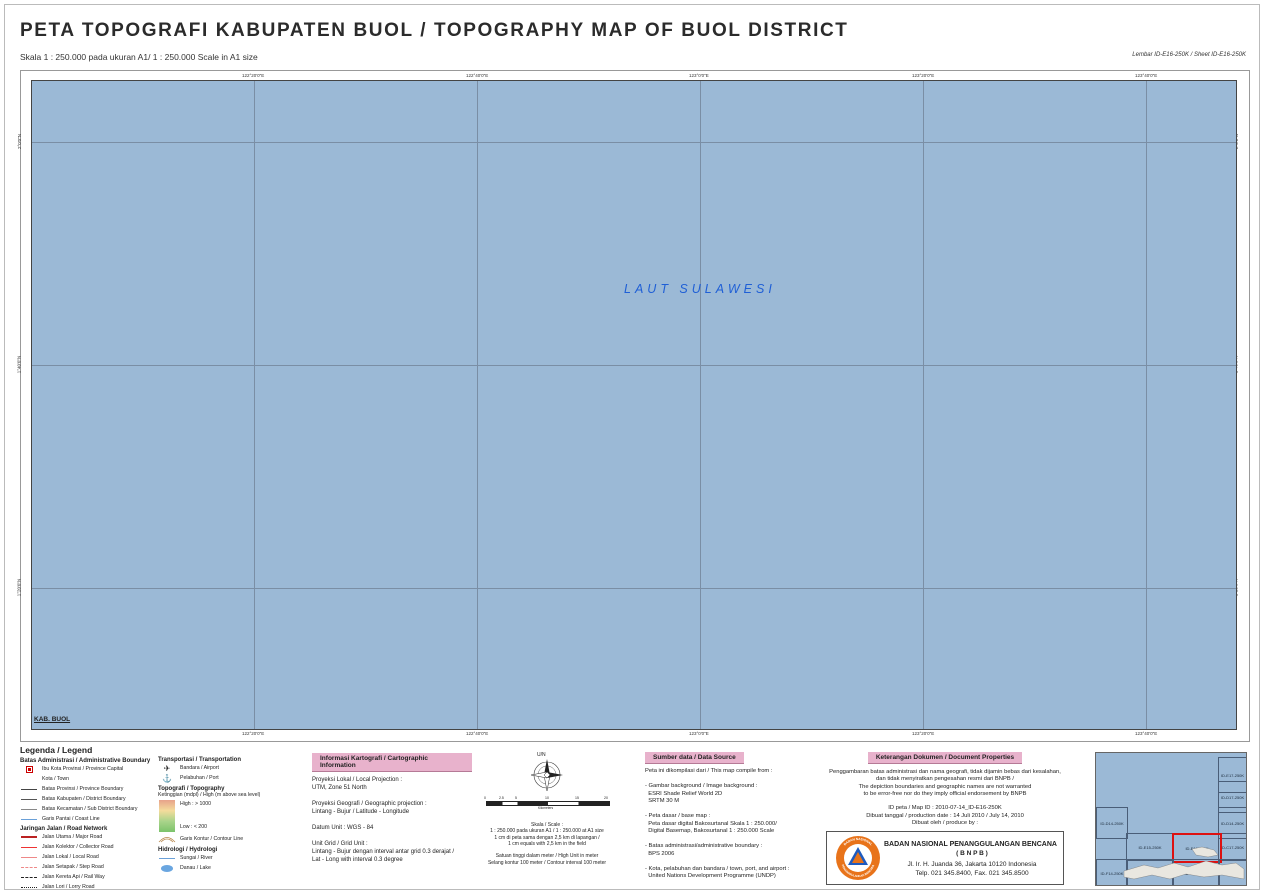  What do you see at coordinates (56, 750) in the screenshot?
I see `legend-title: Legenda / Legend` at bounding box center [56, 750].